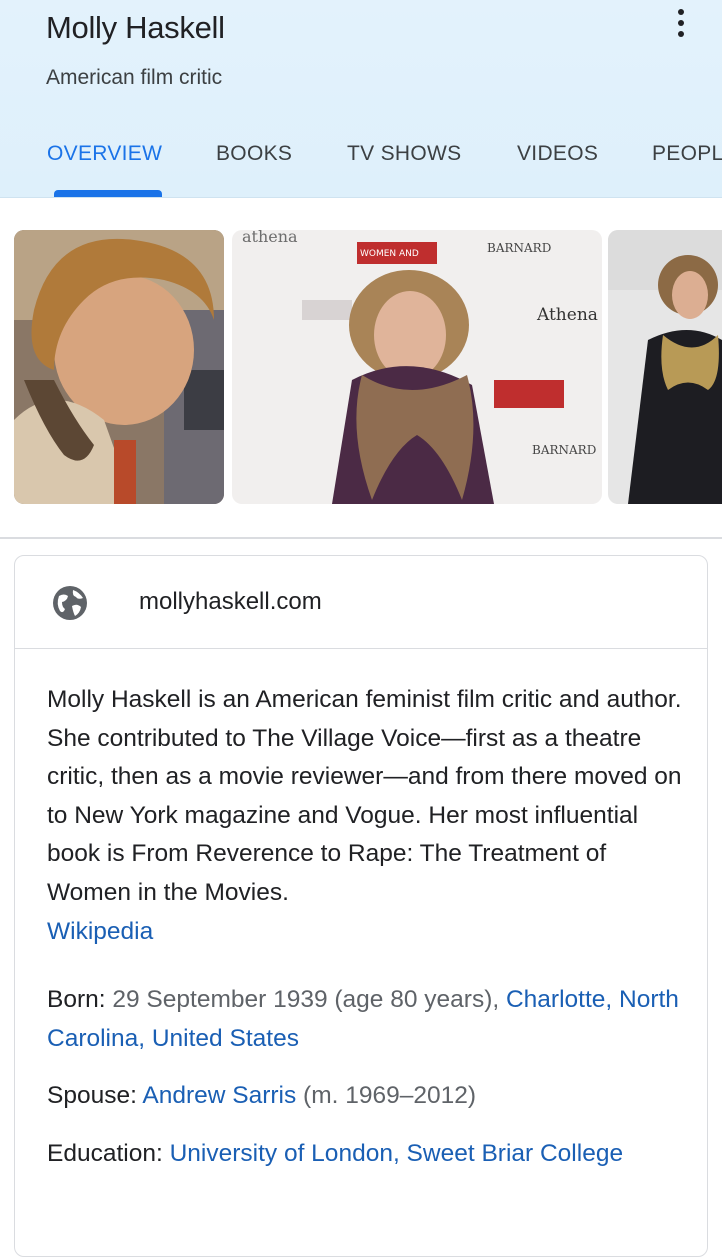 This screenshot has height=1257, width=722. I want to click on section-divider, so click(361, 538).